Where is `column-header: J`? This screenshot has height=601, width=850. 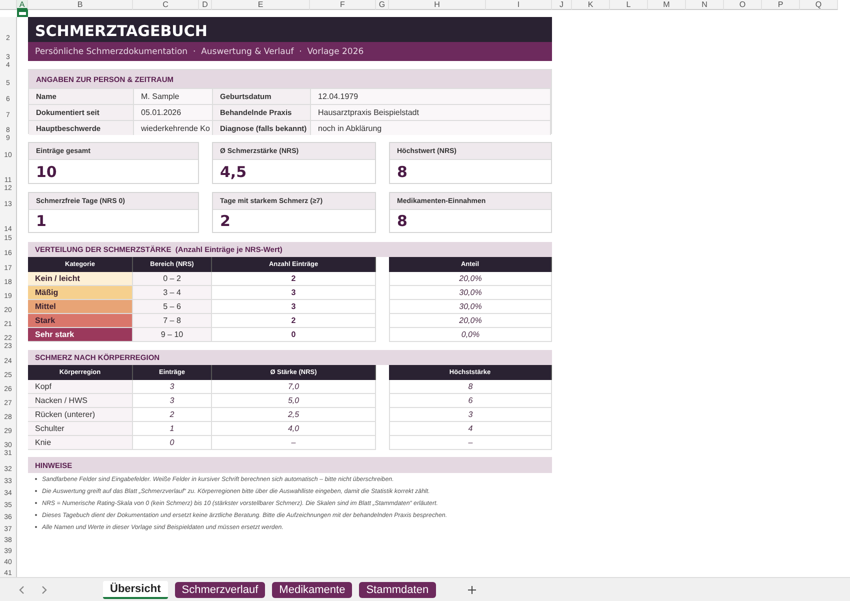
column-header: J is located at coordinates (562, 5).